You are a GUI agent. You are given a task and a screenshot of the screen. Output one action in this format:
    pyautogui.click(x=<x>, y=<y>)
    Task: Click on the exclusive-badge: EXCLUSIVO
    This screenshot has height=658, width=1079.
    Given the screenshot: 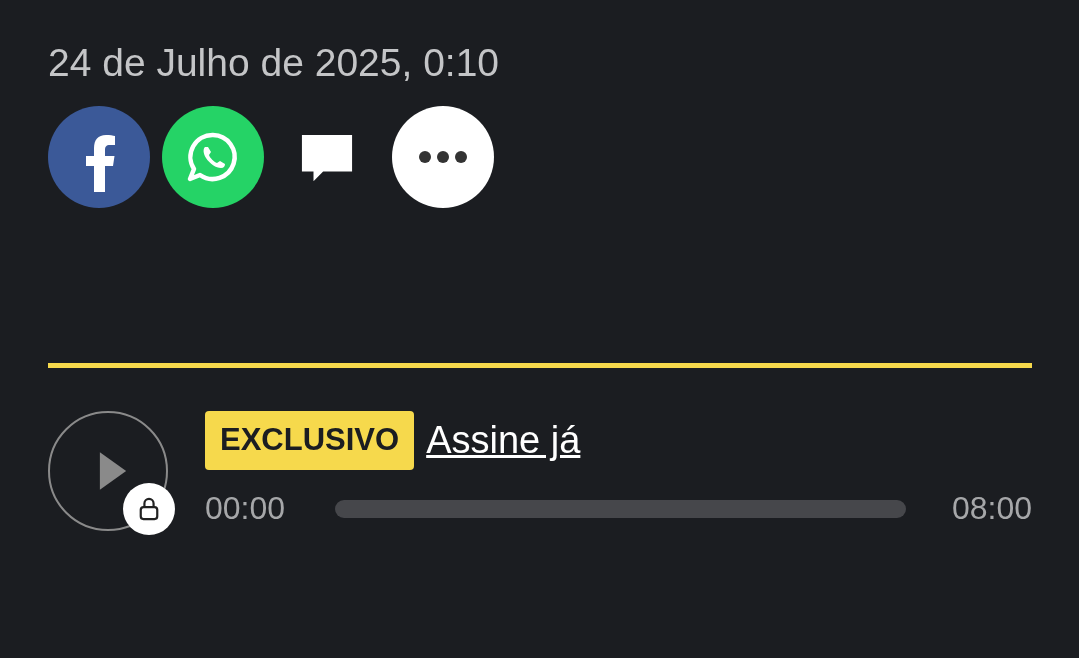 What is the action you would take?
    pyautogui.click(x=310, y=440)
    